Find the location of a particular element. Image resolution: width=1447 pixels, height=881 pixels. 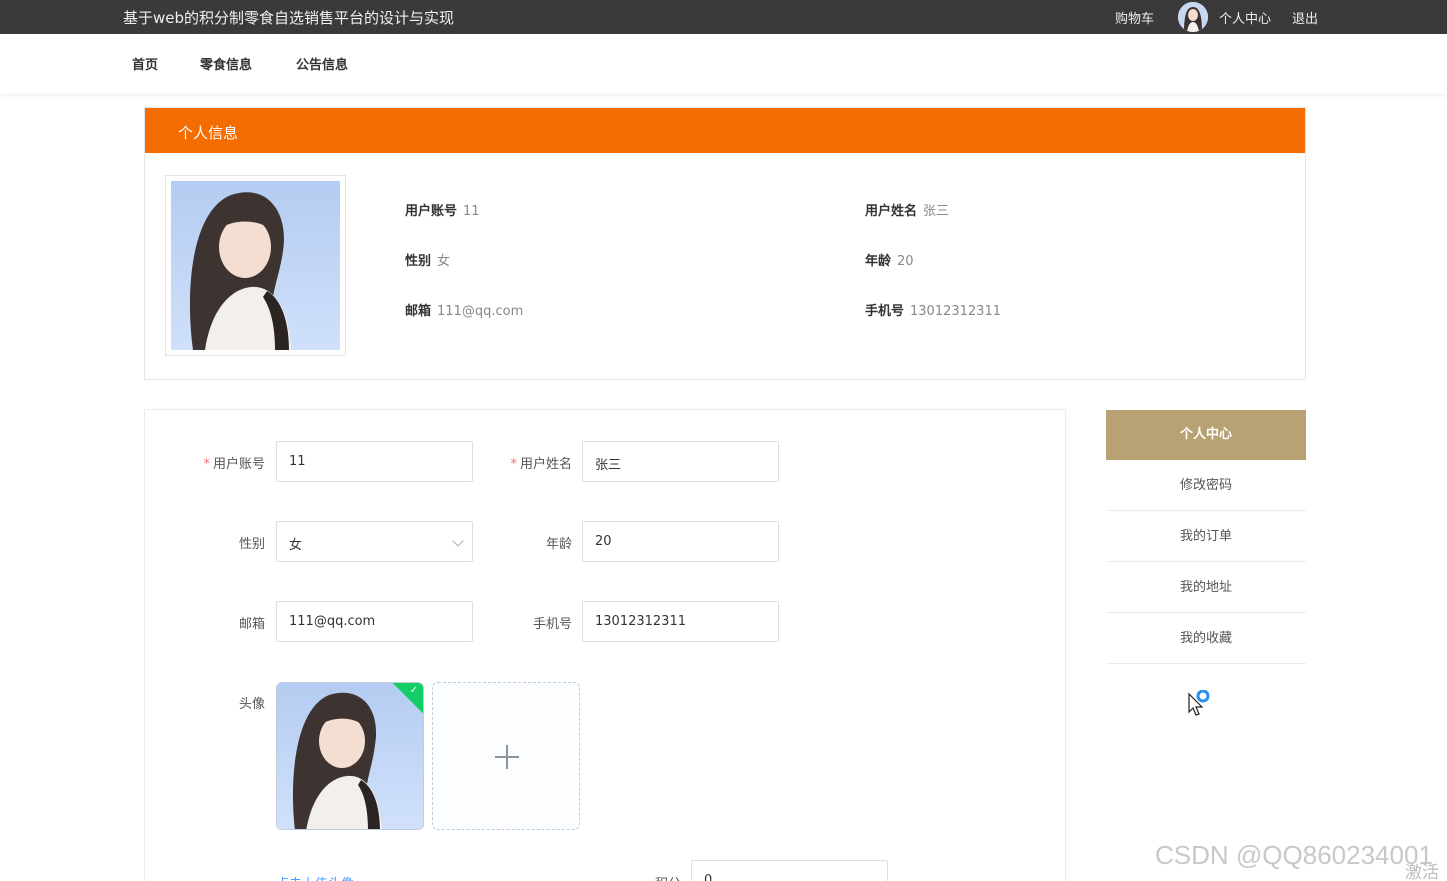

info-age-label: 年龄 is located at coordinates (878, 261).